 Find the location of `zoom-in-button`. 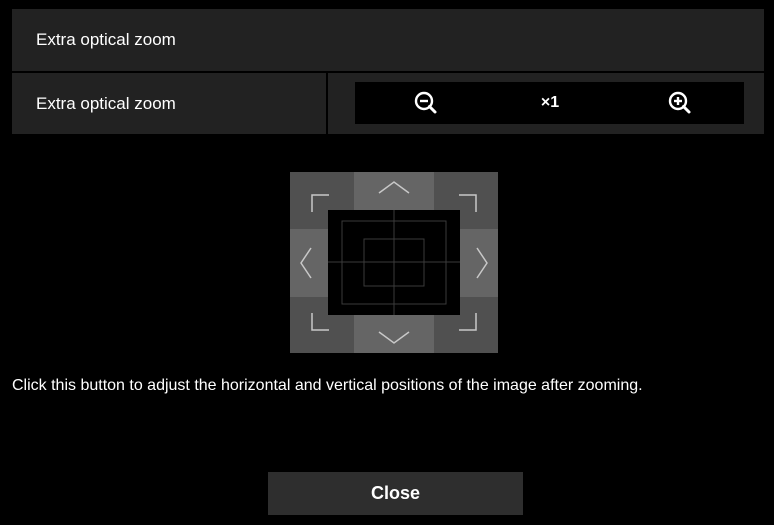

zoom-in-button is located at coordinates (680, 103).